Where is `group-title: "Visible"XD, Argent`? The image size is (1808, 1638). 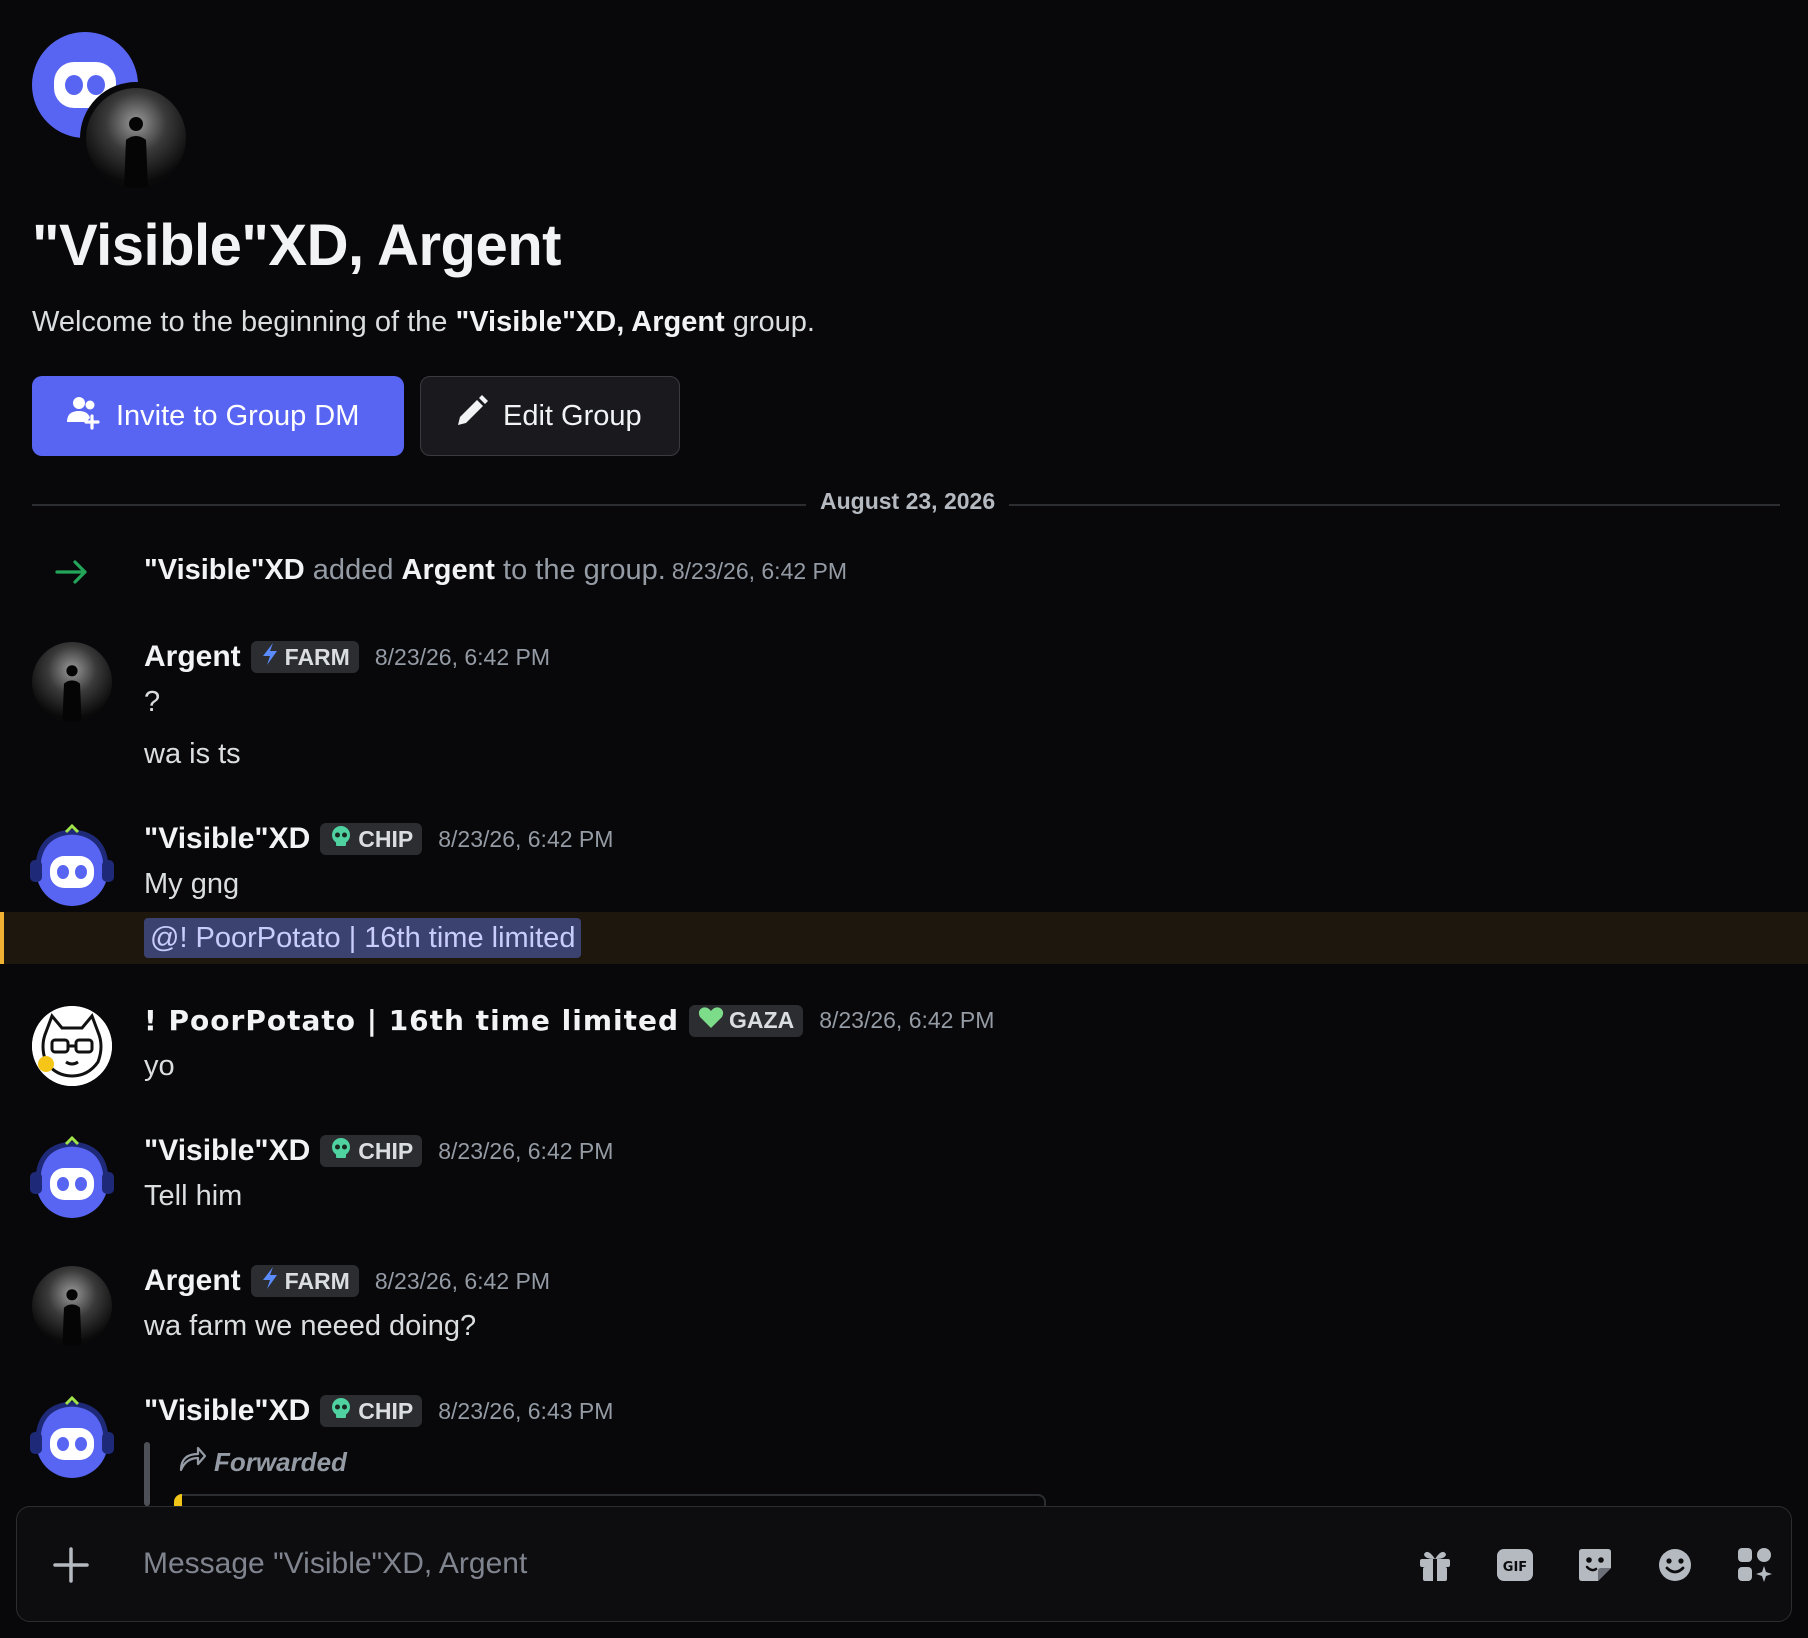 group-title: "Visible"XD, Argent is located at coordinates (296, 245).